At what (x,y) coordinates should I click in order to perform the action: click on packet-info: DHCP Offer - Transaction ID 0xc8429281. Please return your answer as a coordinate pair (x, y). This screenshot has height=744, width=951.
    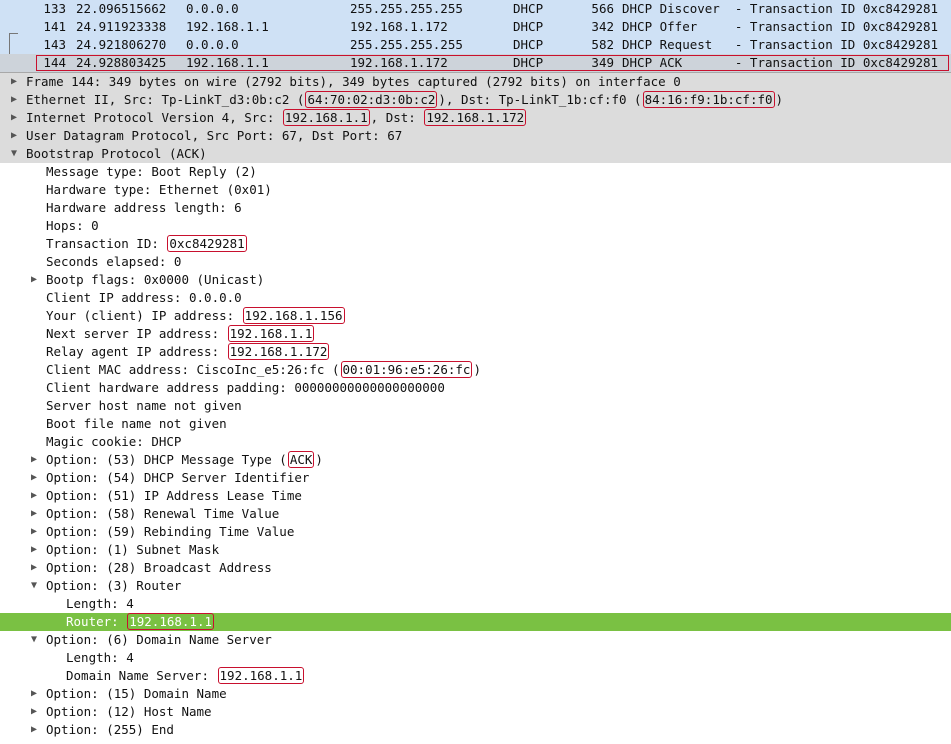
    Looking at the image, I should click on (780, 26).